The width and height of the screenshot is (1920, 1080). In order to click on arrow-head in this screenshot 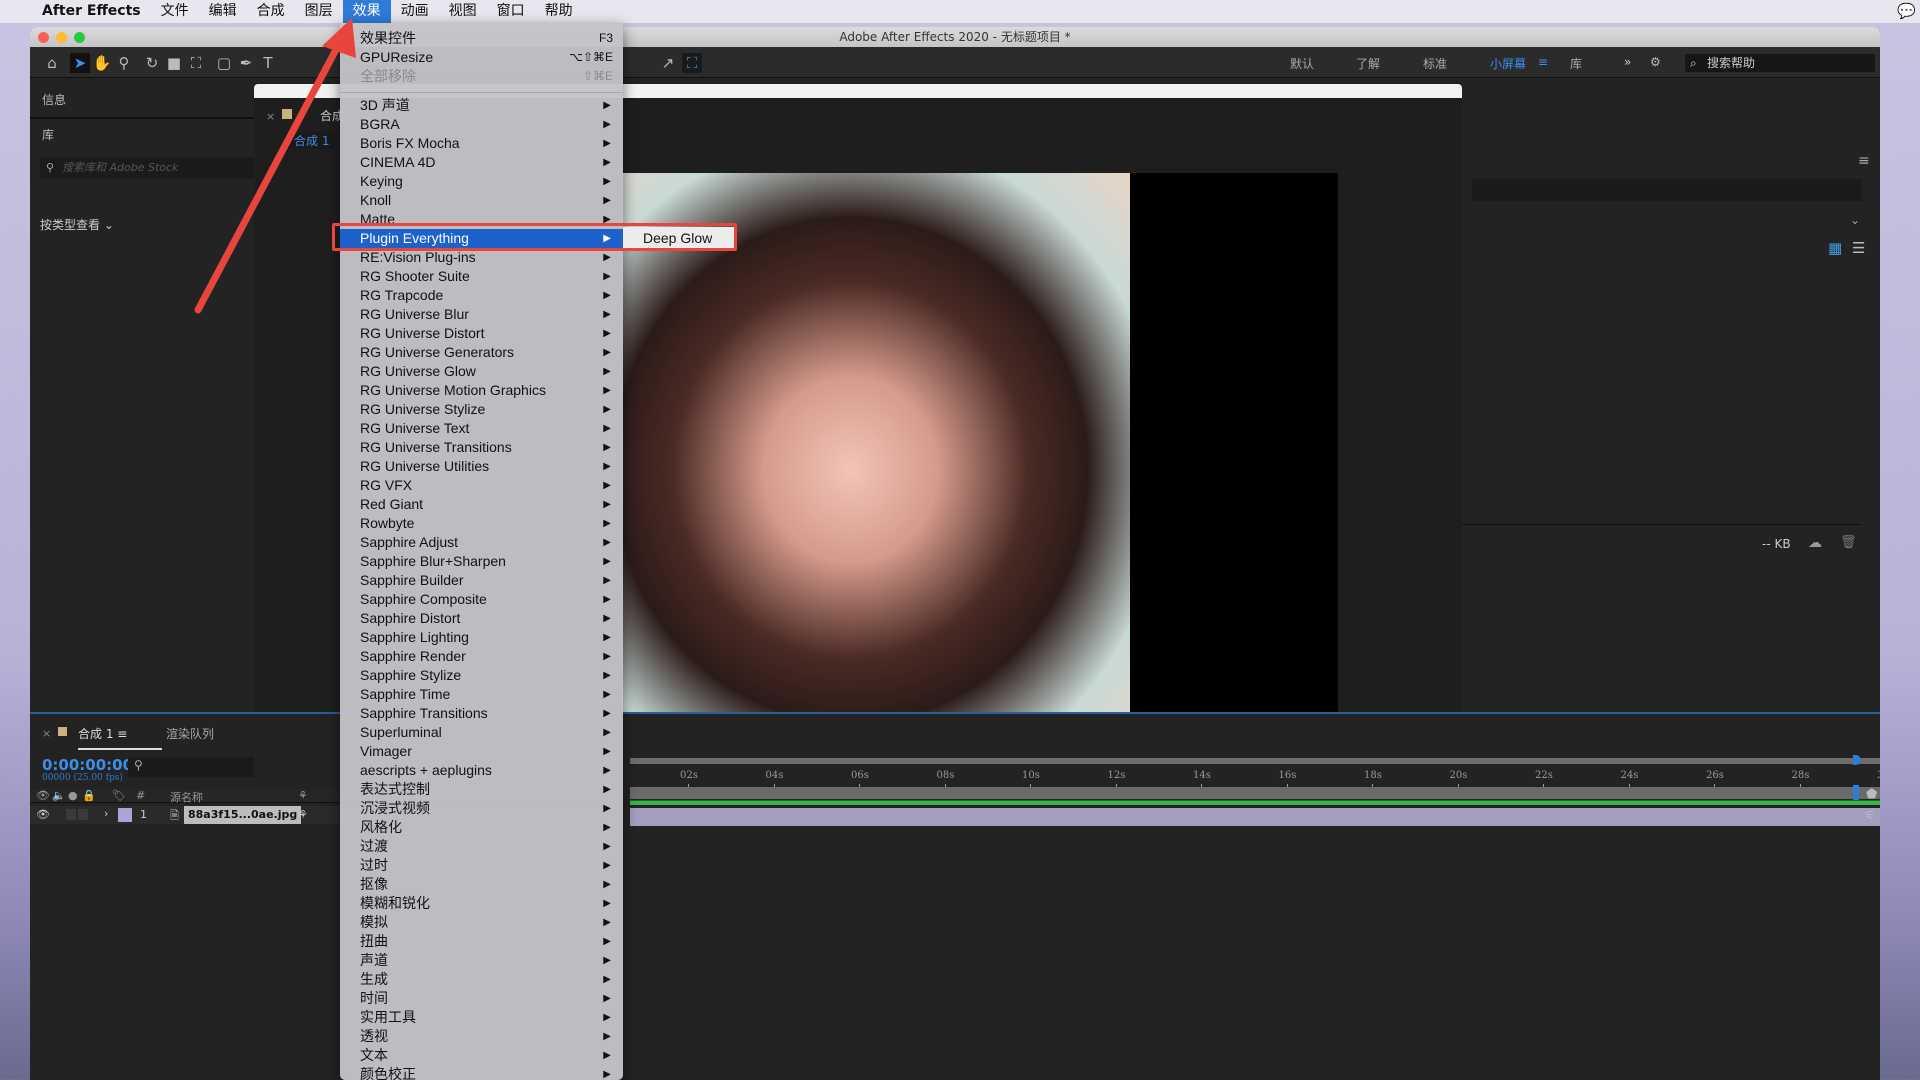, I will do `click(339, 38)`.